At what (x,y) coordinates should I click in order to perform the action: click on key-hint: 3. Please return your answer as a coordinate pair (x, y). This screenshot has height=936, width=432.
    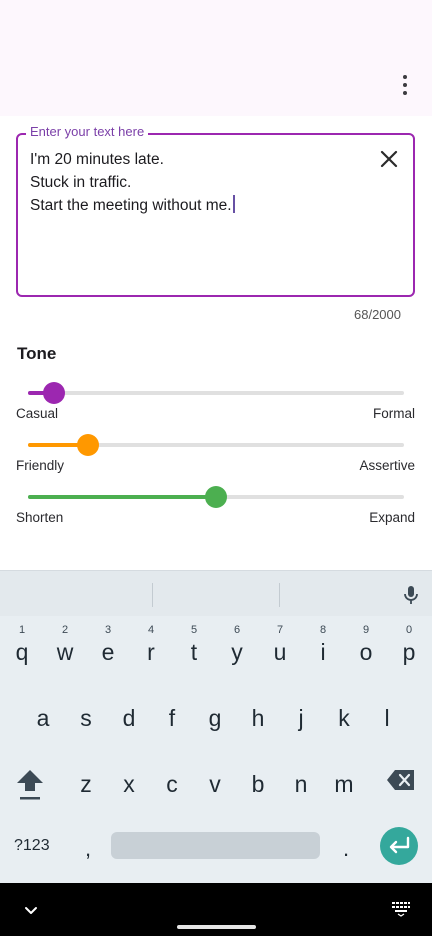
    Looking at the image, I should click on (108, 630).